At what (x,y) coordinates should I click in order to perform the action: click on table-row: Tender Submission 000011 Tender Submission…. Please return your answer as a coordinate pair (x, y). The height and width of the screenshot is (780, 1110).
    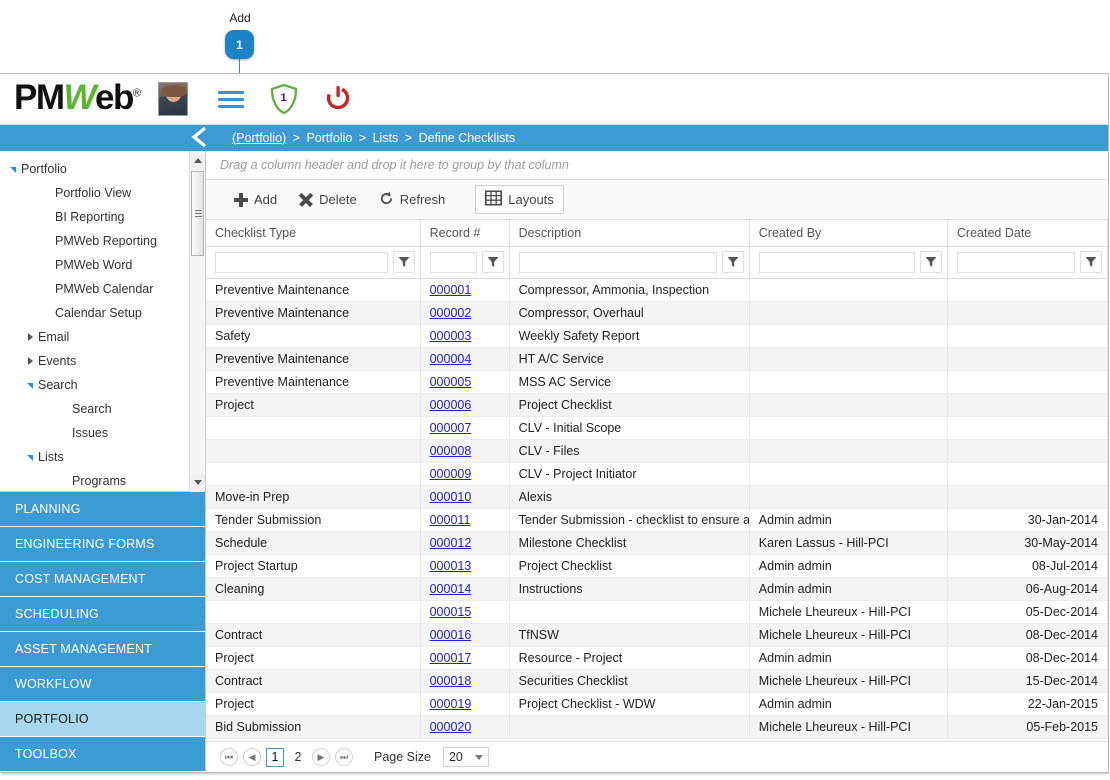
    Looking at the image, I should click on (657, 520).